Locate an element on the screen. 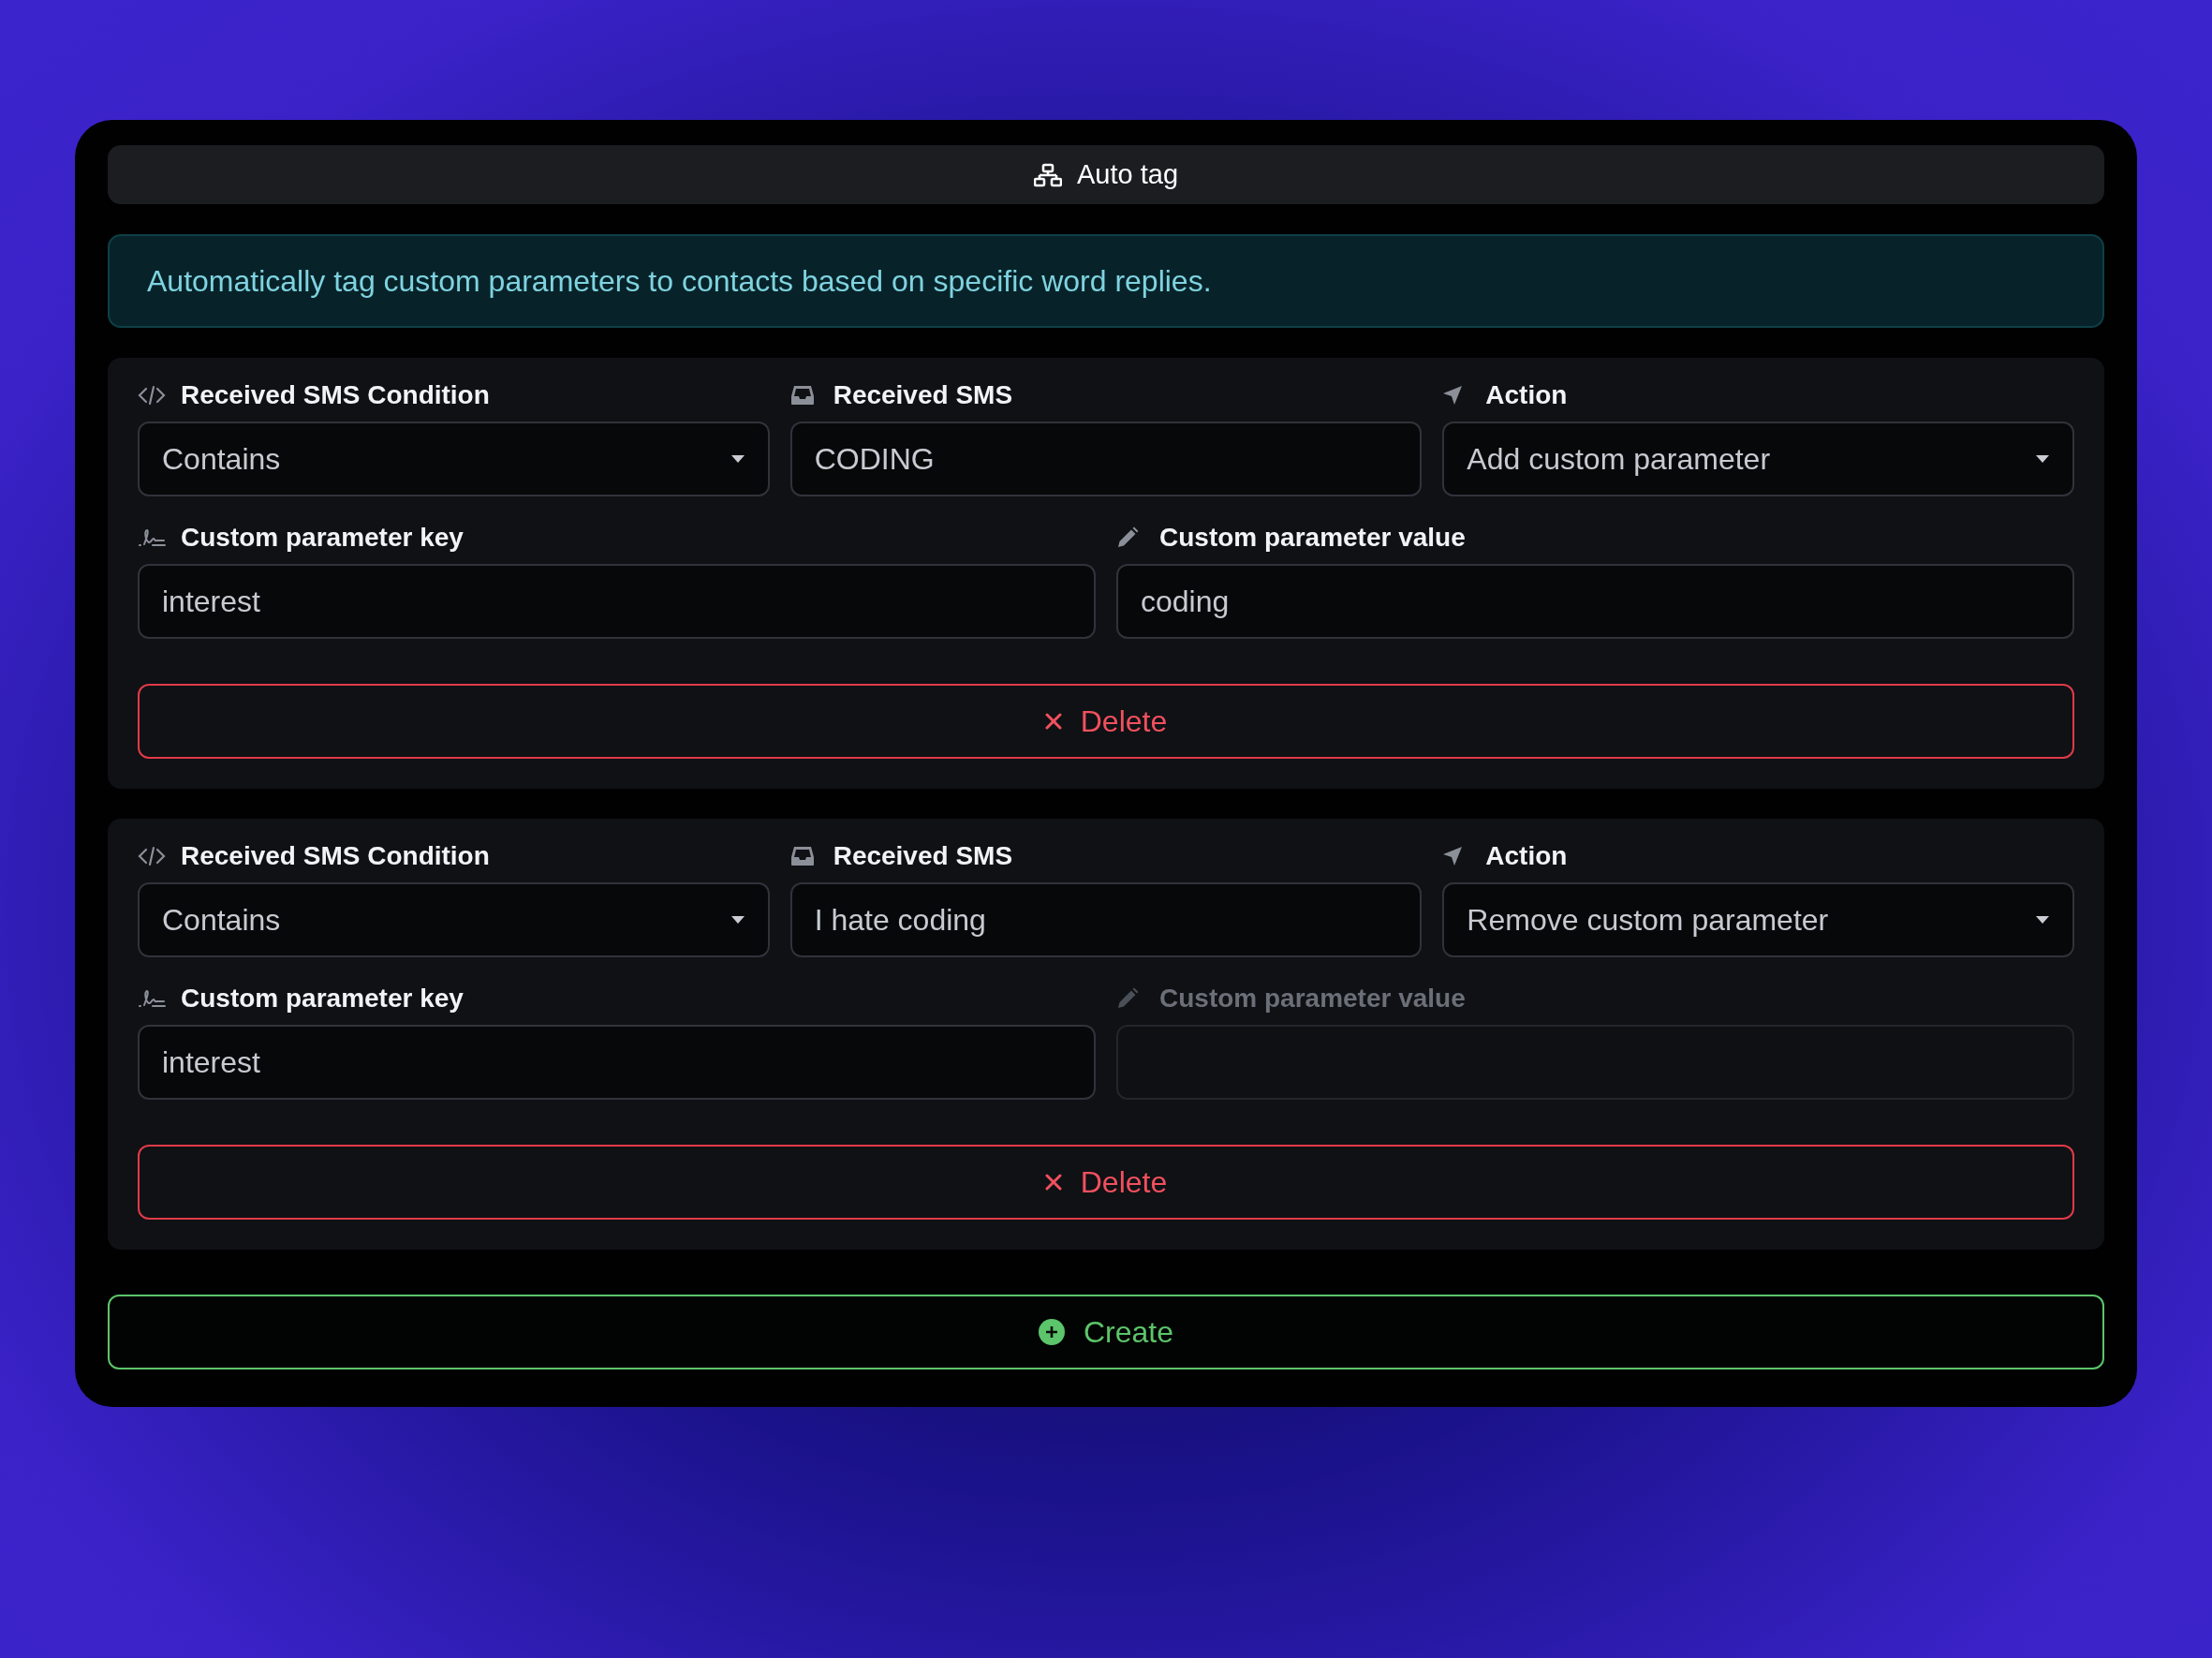 The height and width of the screenshot is (1658, 2212). network-icon is located at coordinates (1048, 174).